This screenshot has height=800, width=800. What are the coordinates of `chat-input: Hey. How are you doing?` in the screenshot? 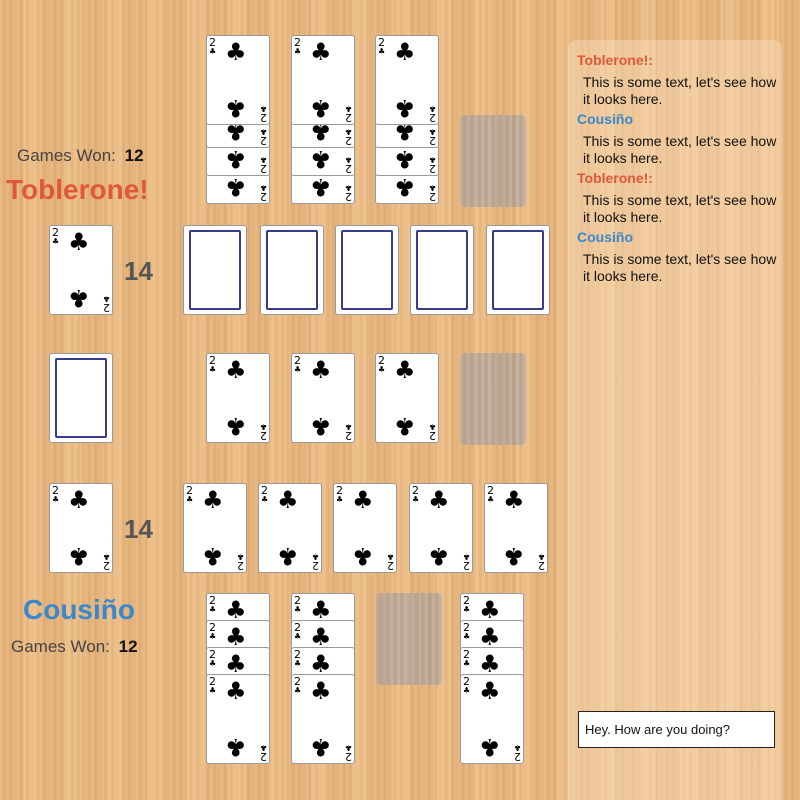 It's located at (676, 729).